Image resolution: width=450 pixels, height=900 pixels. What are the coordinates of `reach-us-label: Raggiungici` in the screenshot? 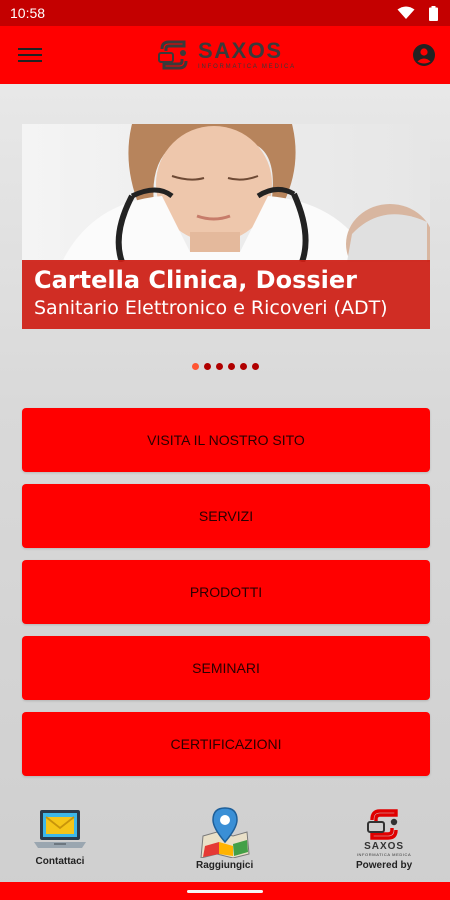 It's located at (225, 865).